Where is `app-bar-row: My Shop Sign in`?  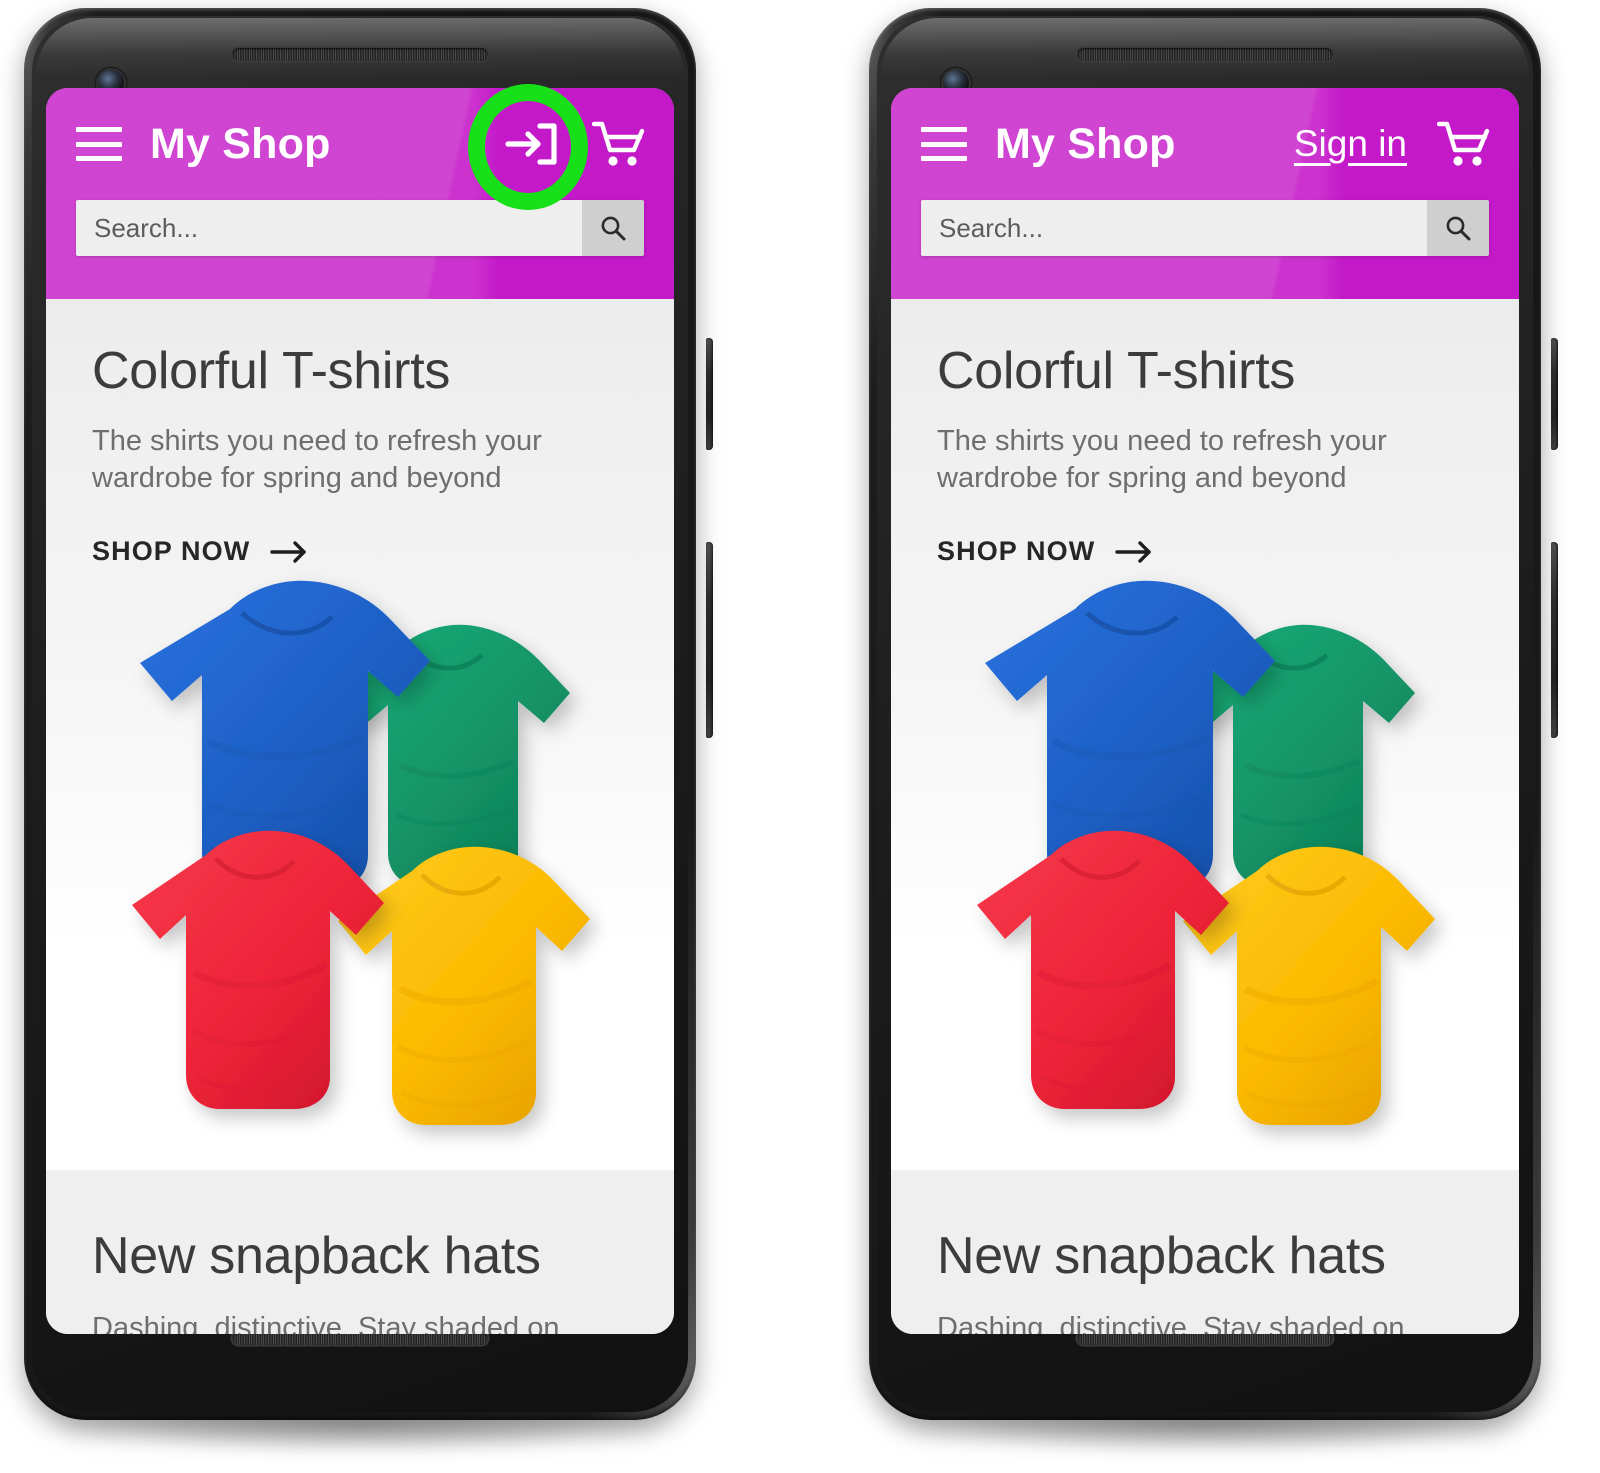
app-bar-row: My Shop Sign in is located at coordinates (1205, 144).